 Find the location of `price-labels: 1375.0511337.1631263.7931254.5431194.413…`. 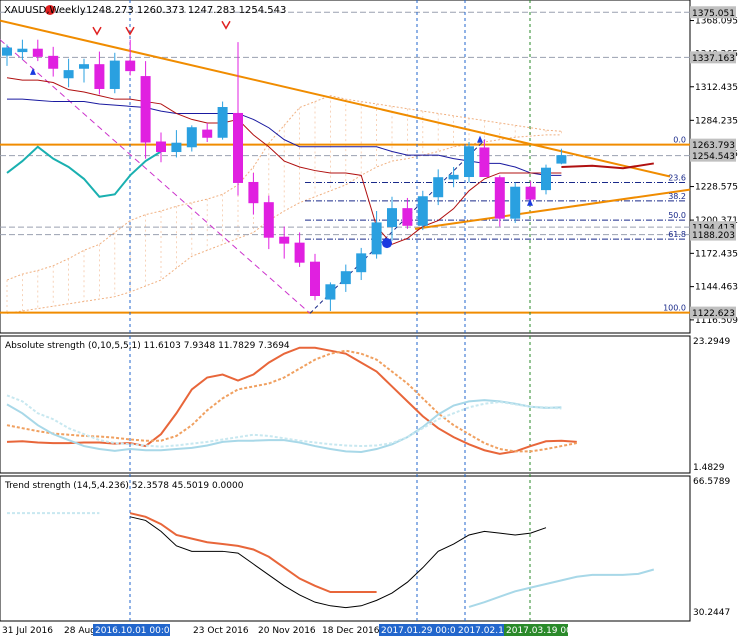

price-labels: 1375.0511337.1631263.7931254.5431194.413… is located at coordinates (713, 162).